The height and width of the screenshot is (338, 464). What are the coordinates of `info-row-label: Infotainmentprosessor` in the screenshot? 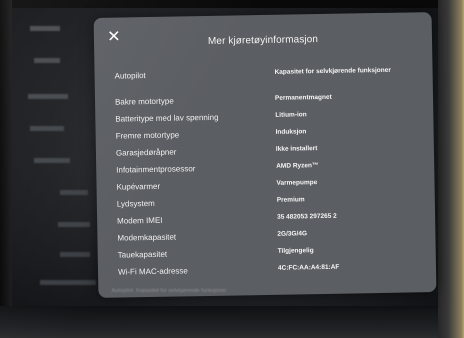 It's located at (156, 169).